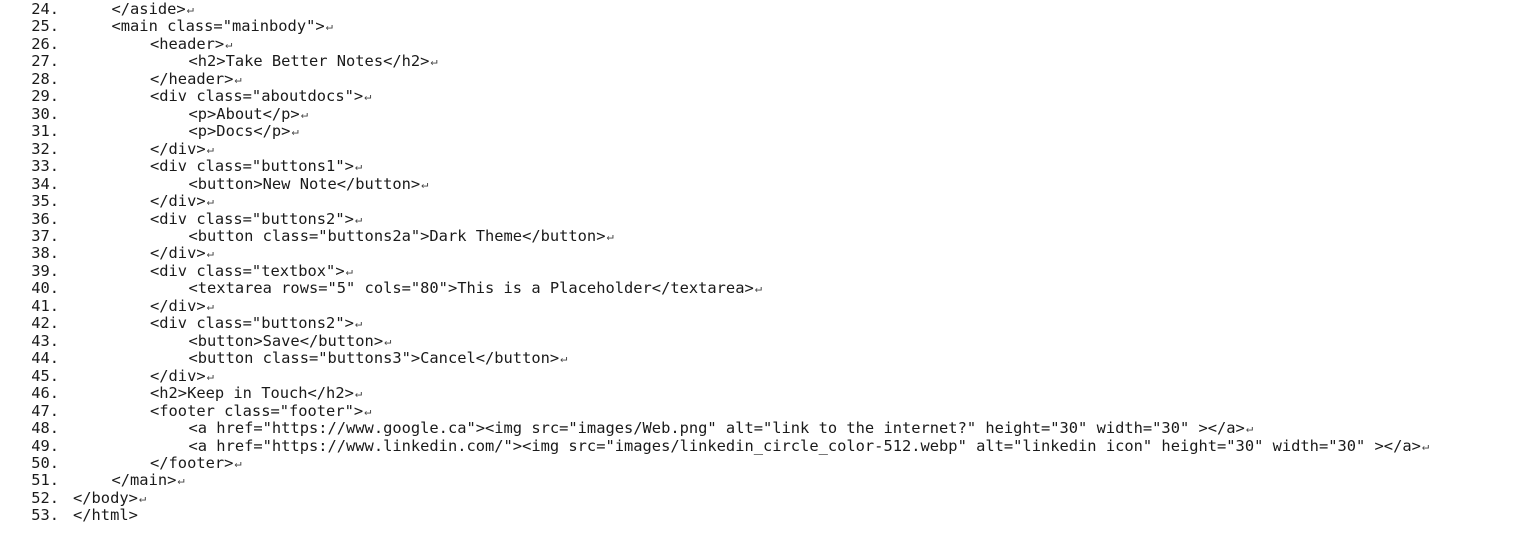 The image size is (1522, 543). What do you see at coordinates (107, 149) in the screenshot?
I see `code-line: 32. </div> ↵` at bounding box center [107, 149].